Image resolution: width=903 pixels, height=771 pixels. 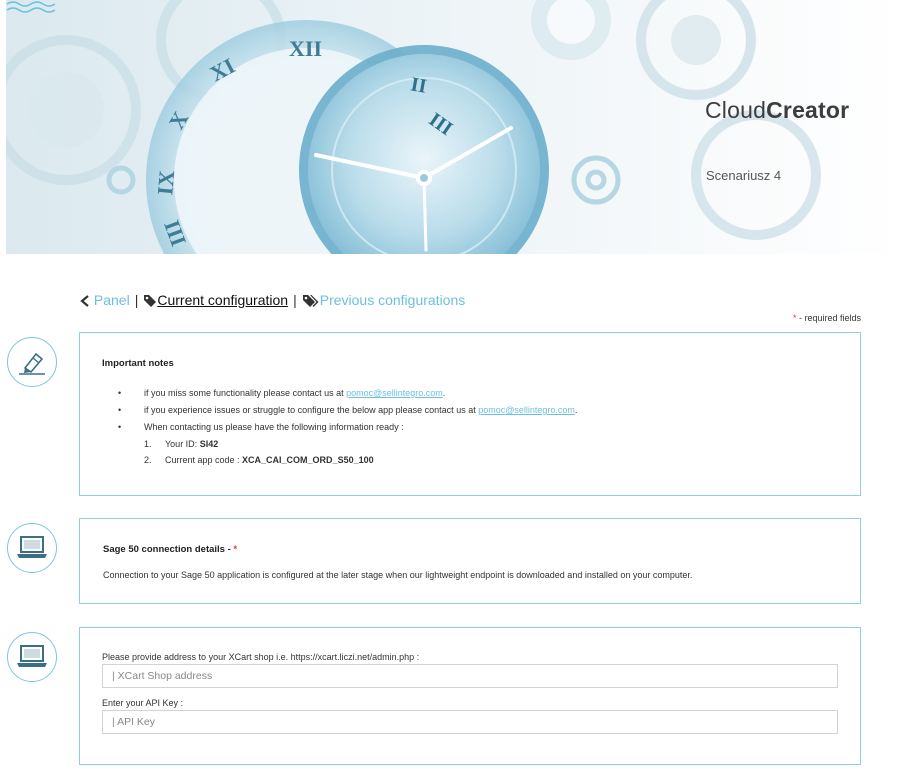 I want to click on nav-panel-label: Panel, so click(x=111, y=300).